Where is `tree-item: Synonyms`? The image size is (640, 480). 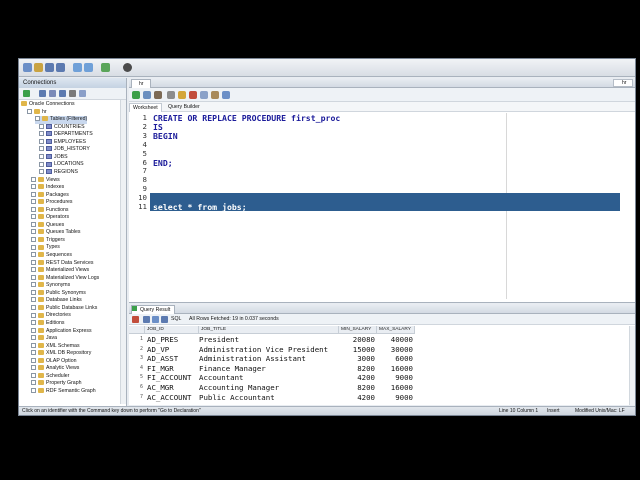
tree-item: Synonyms is located at coordinates (50, 286).